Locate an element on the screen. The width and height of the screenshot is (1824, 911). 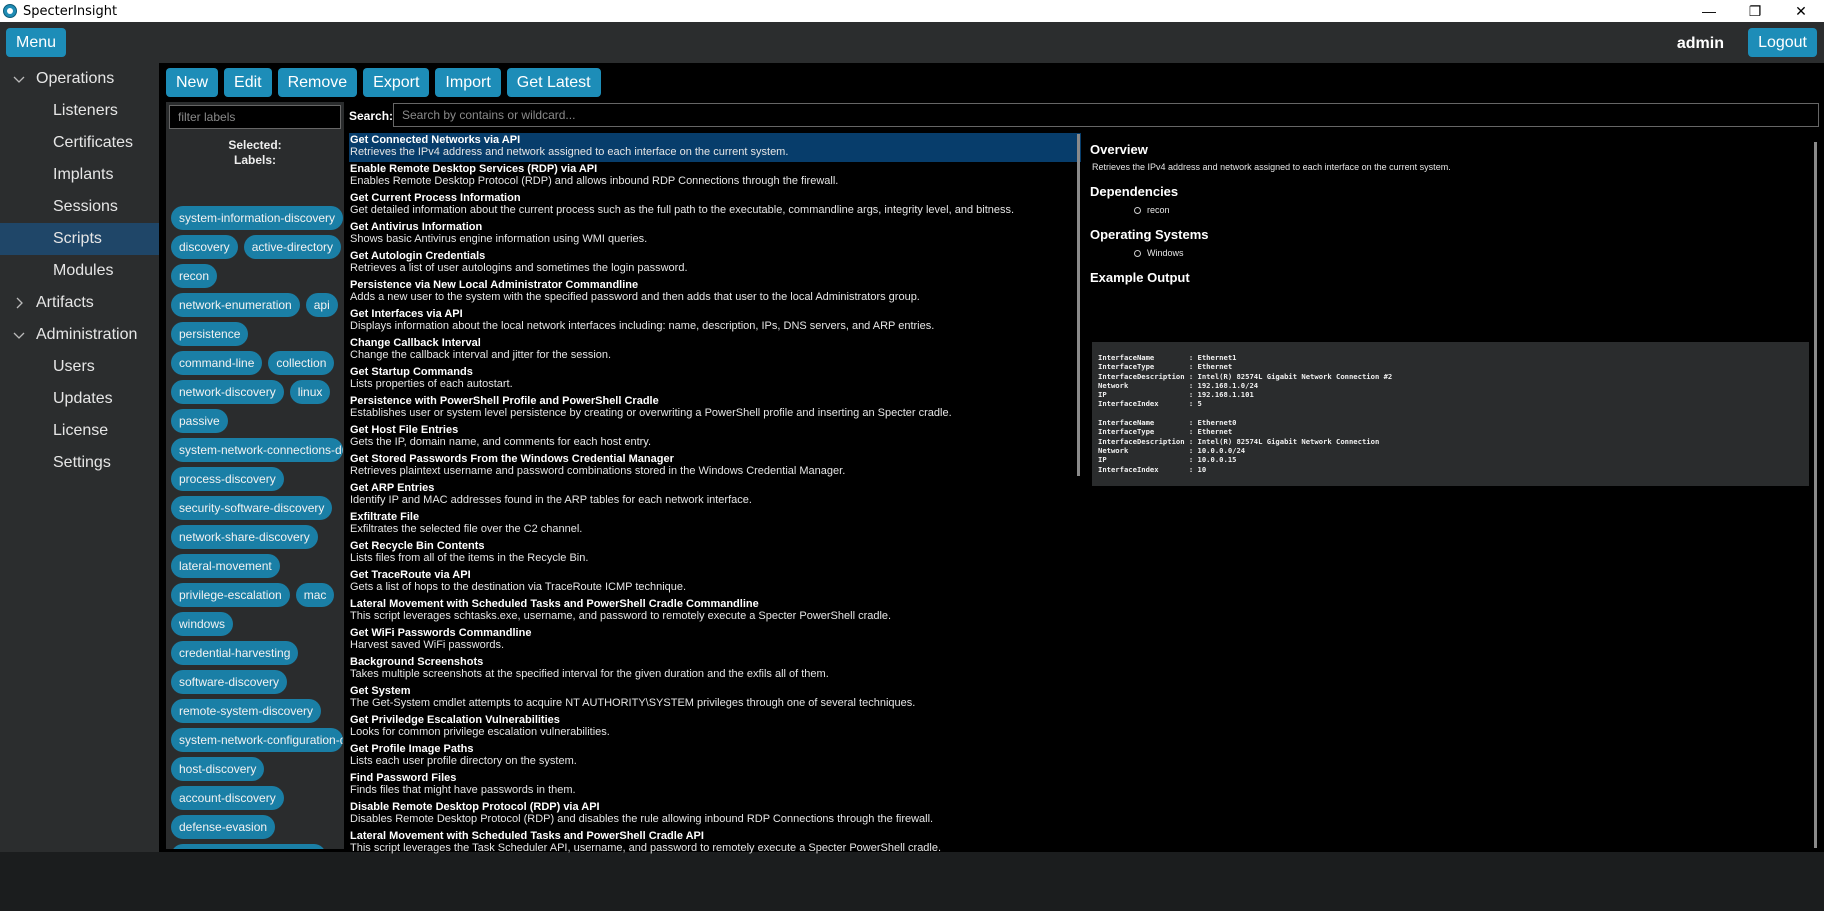
close-icon: ✕ is located at coordinates (1801, 11).